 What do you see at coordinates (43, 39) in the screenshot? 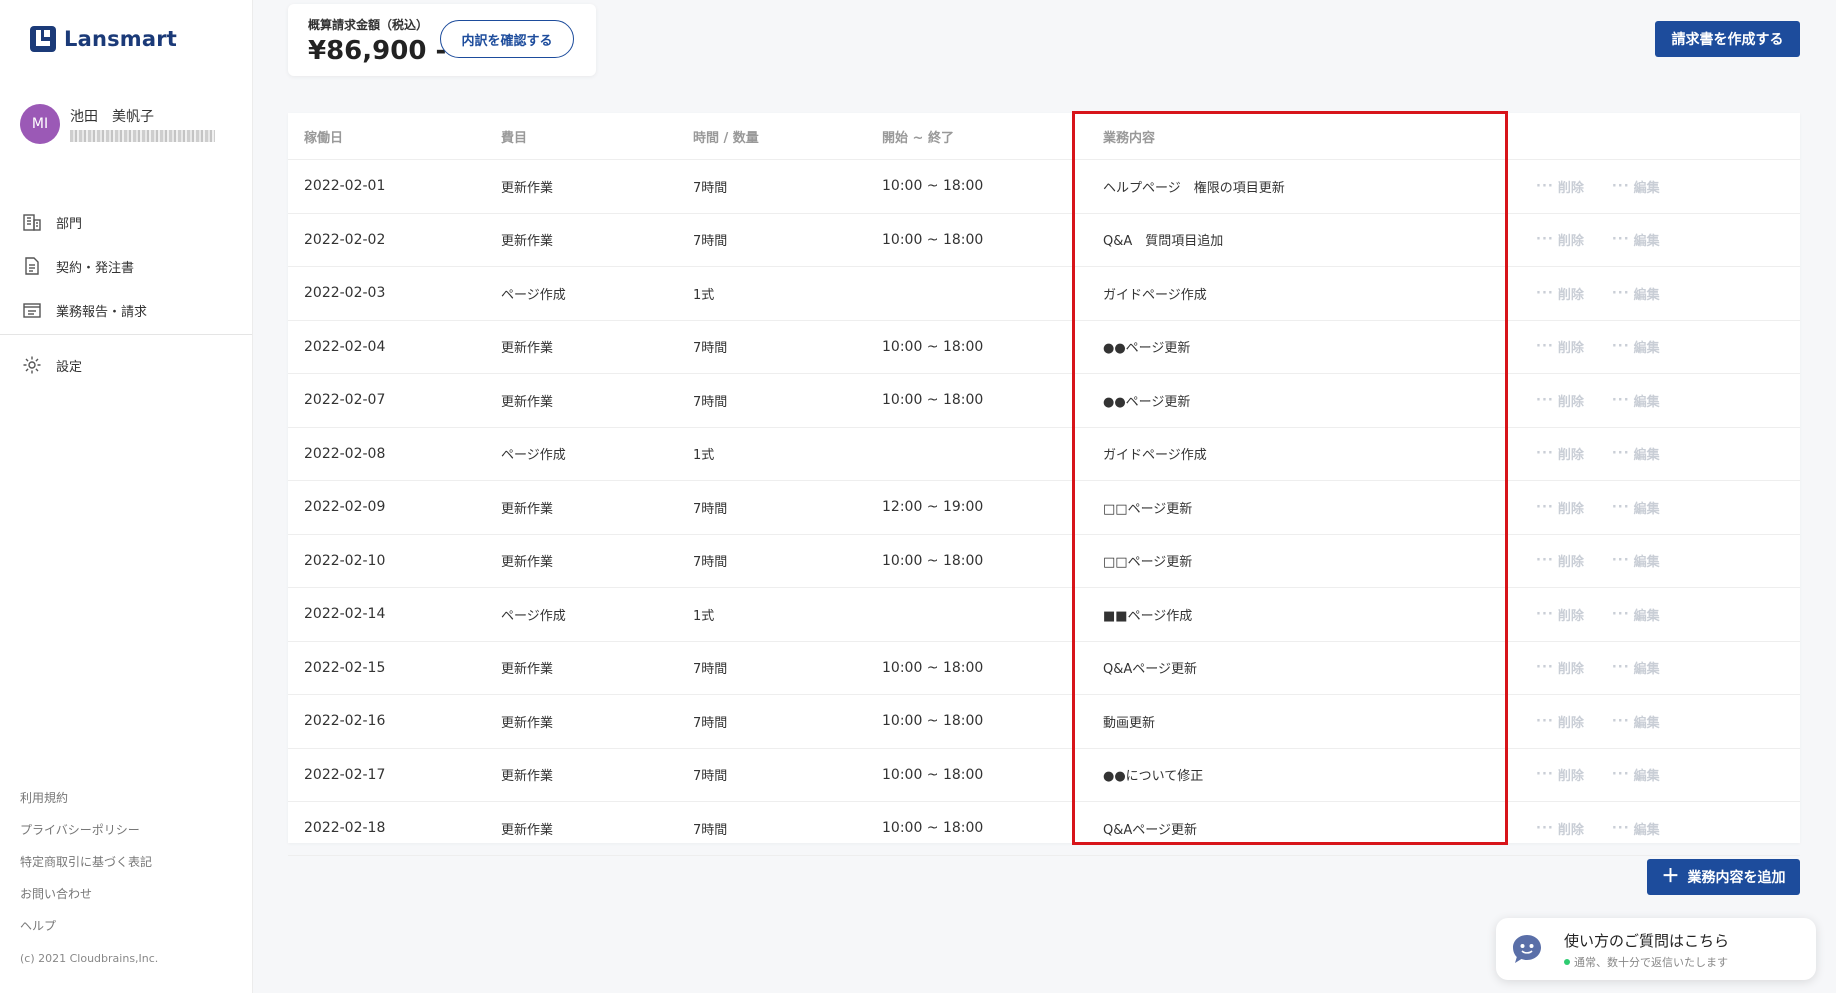
I see `lansmart-logo-icon` at bounding box center [43, 39].